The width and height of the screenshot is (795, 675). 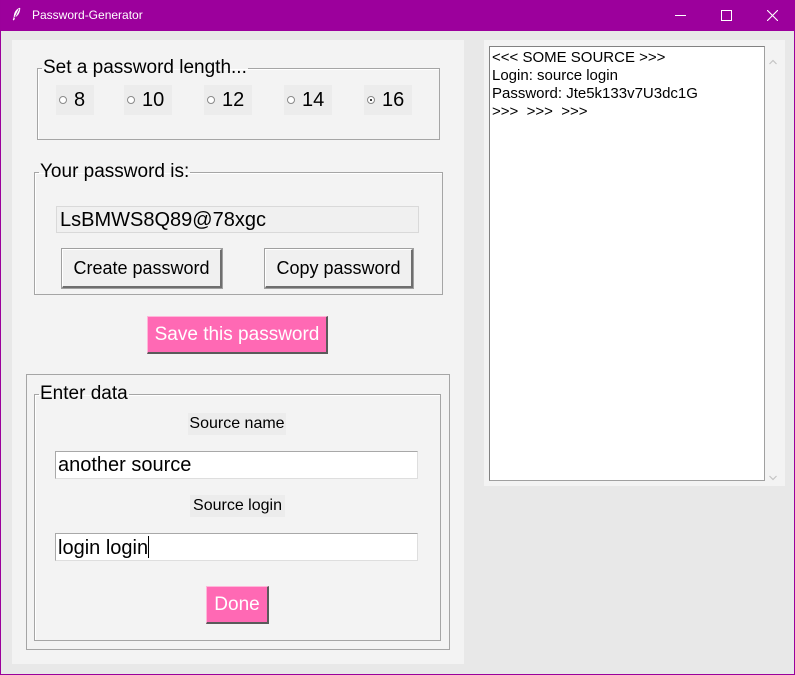 What do you see at coordinates (727, 15) in the screenshot?
I see `maximize-button` at bounding box center [727, 15].